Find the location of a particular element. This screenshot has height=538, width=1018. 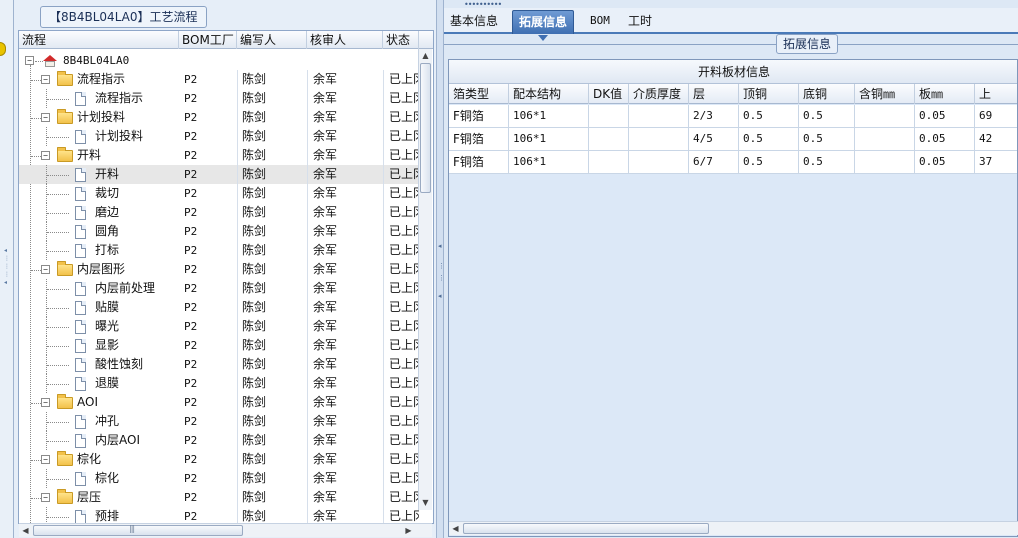

grid-row: F铜箔 106*1 6/7 0.5 0.5 0.05 37 is located at coordinates (733, 162).